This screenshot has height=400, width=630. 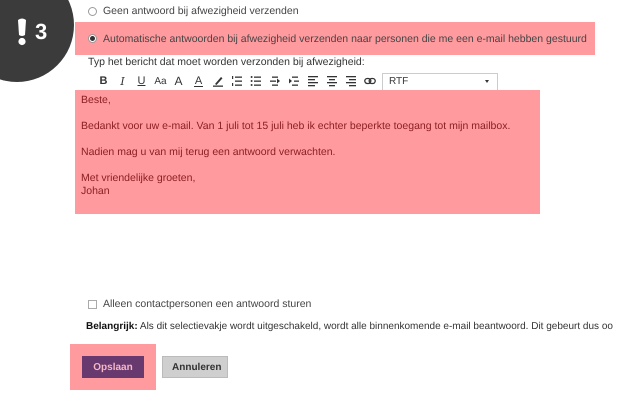 I want to click on cancel-button: Annuleren, so click(x=195, y=367).